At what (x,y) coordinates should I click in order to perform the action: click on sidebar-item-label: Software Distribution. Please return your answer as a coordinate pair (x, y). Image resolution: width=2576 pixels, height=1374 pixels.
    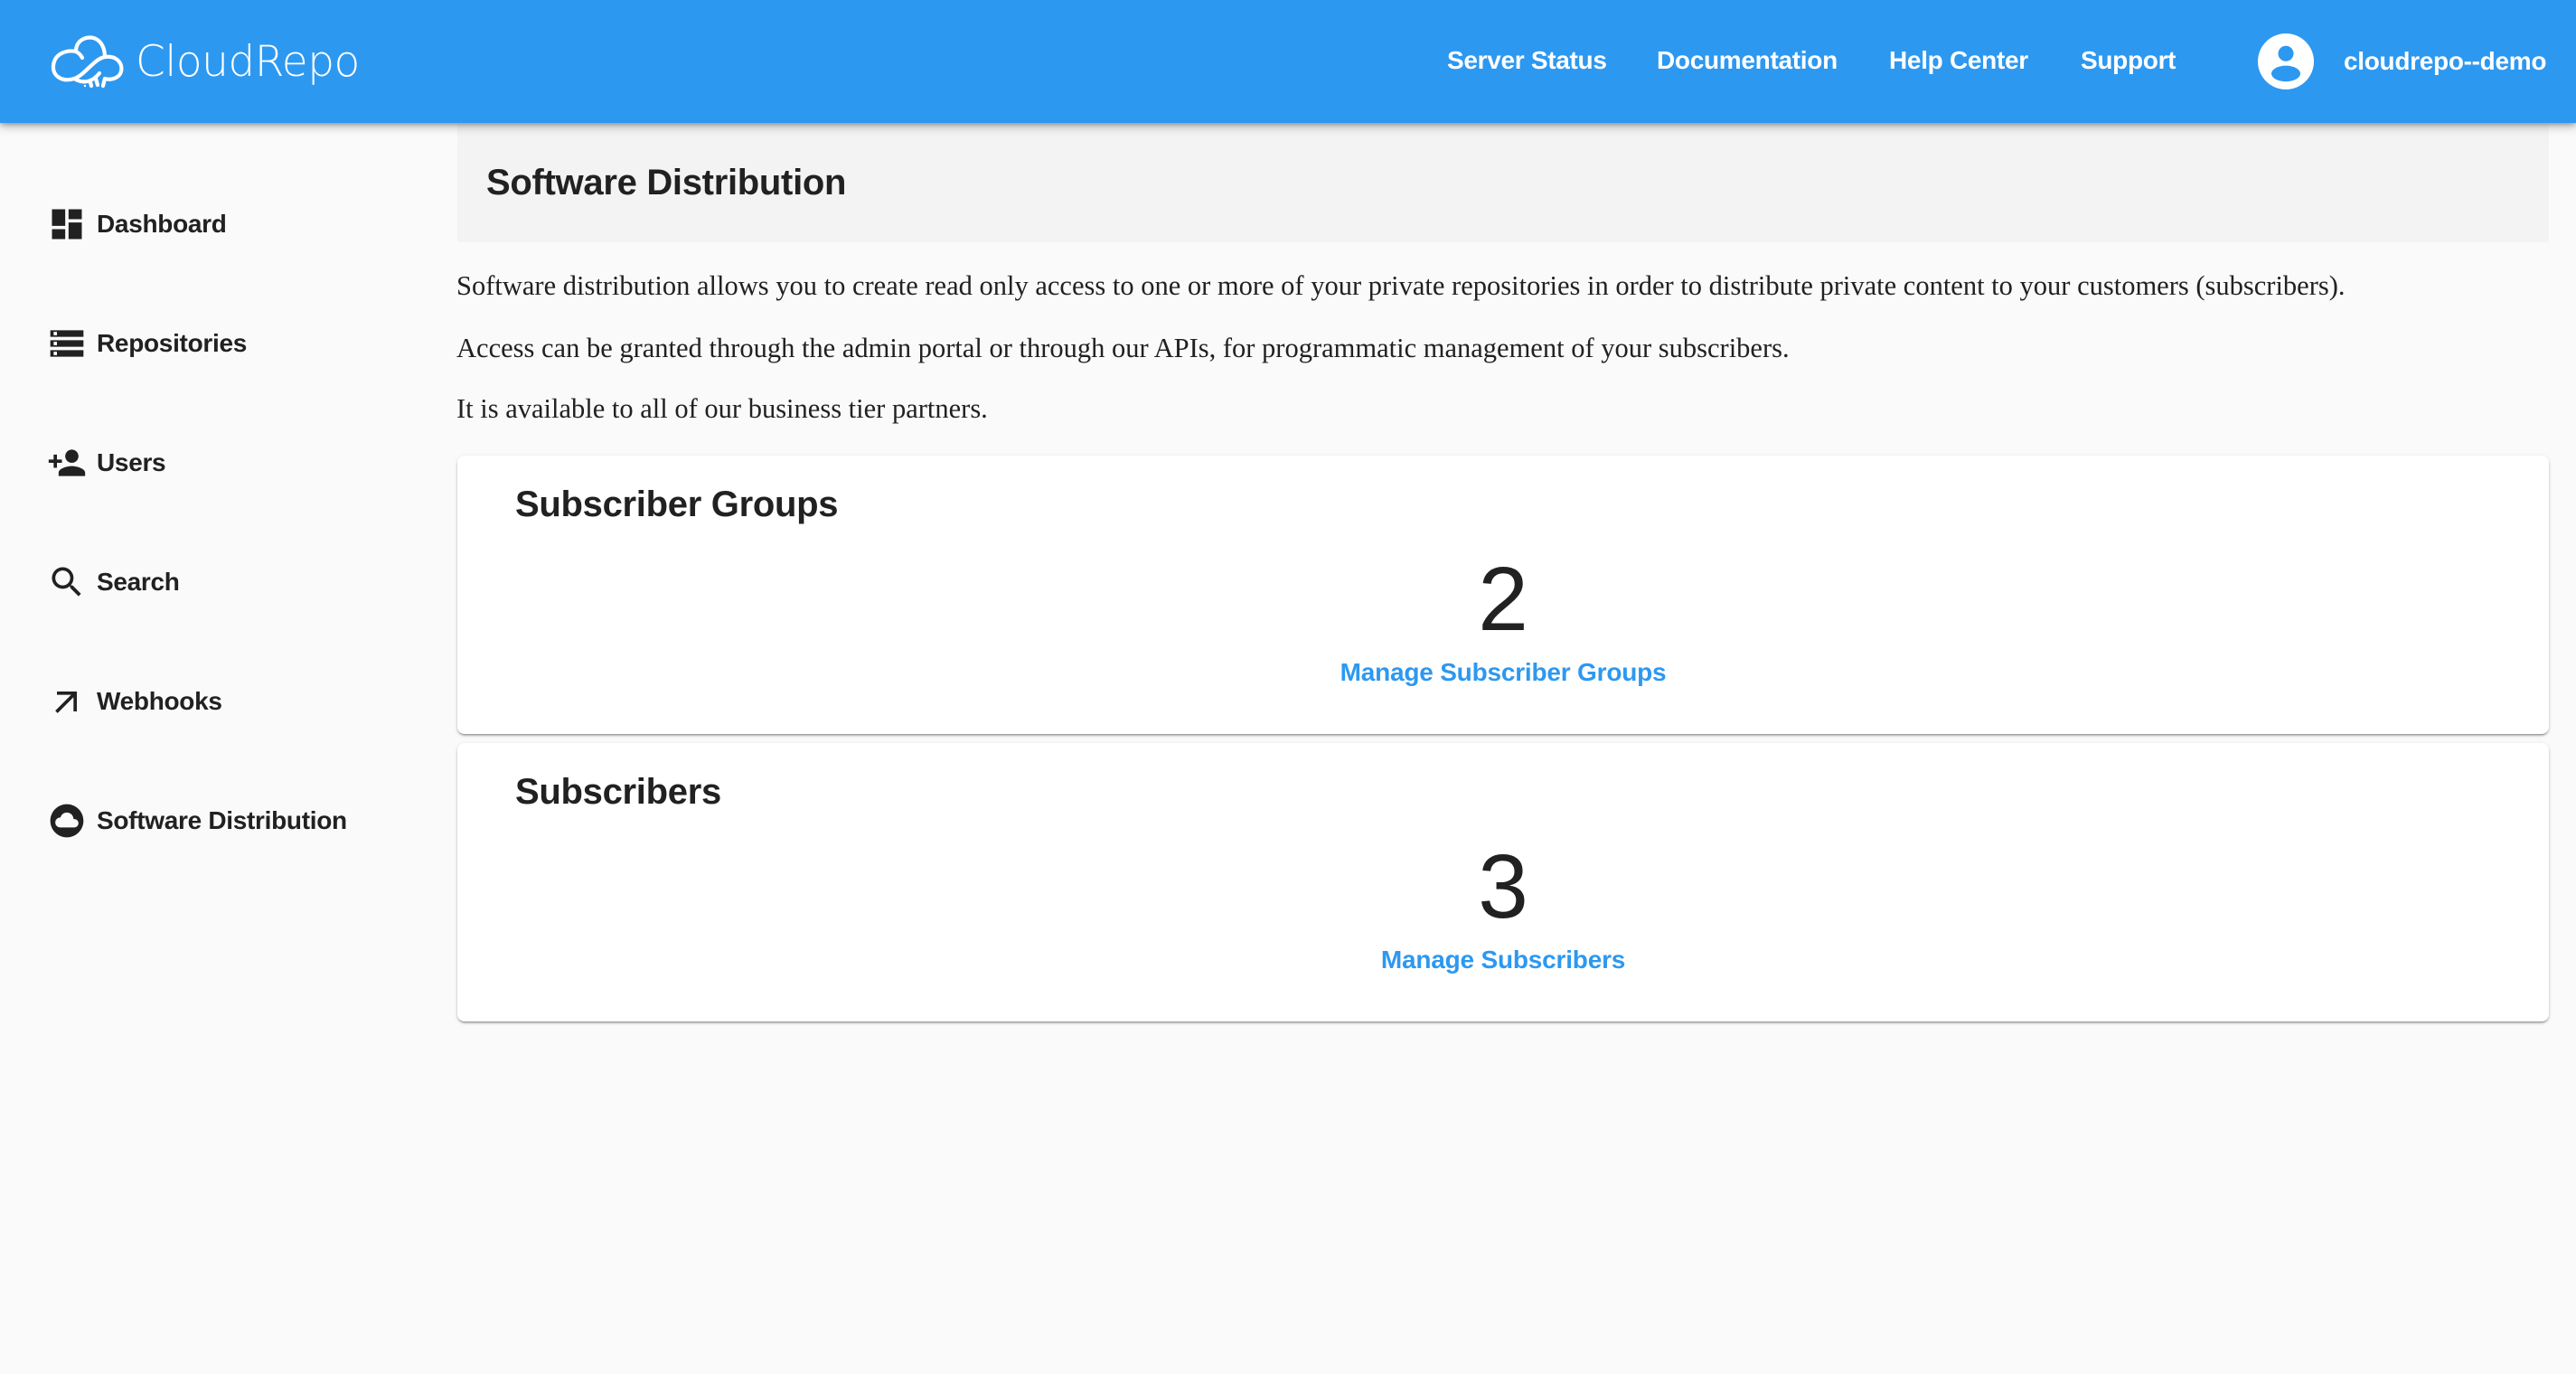
    Looking at the image, I should click on (222, 820).